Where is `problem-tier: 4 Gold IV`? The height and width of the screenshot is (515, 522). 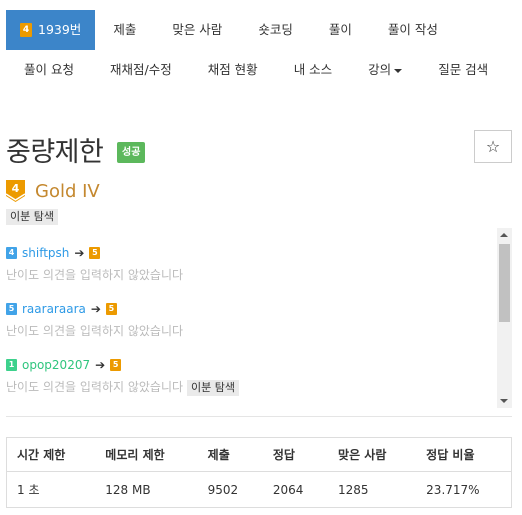
problem-tier: 4 Gold IV is located at coordinates (53, 191).